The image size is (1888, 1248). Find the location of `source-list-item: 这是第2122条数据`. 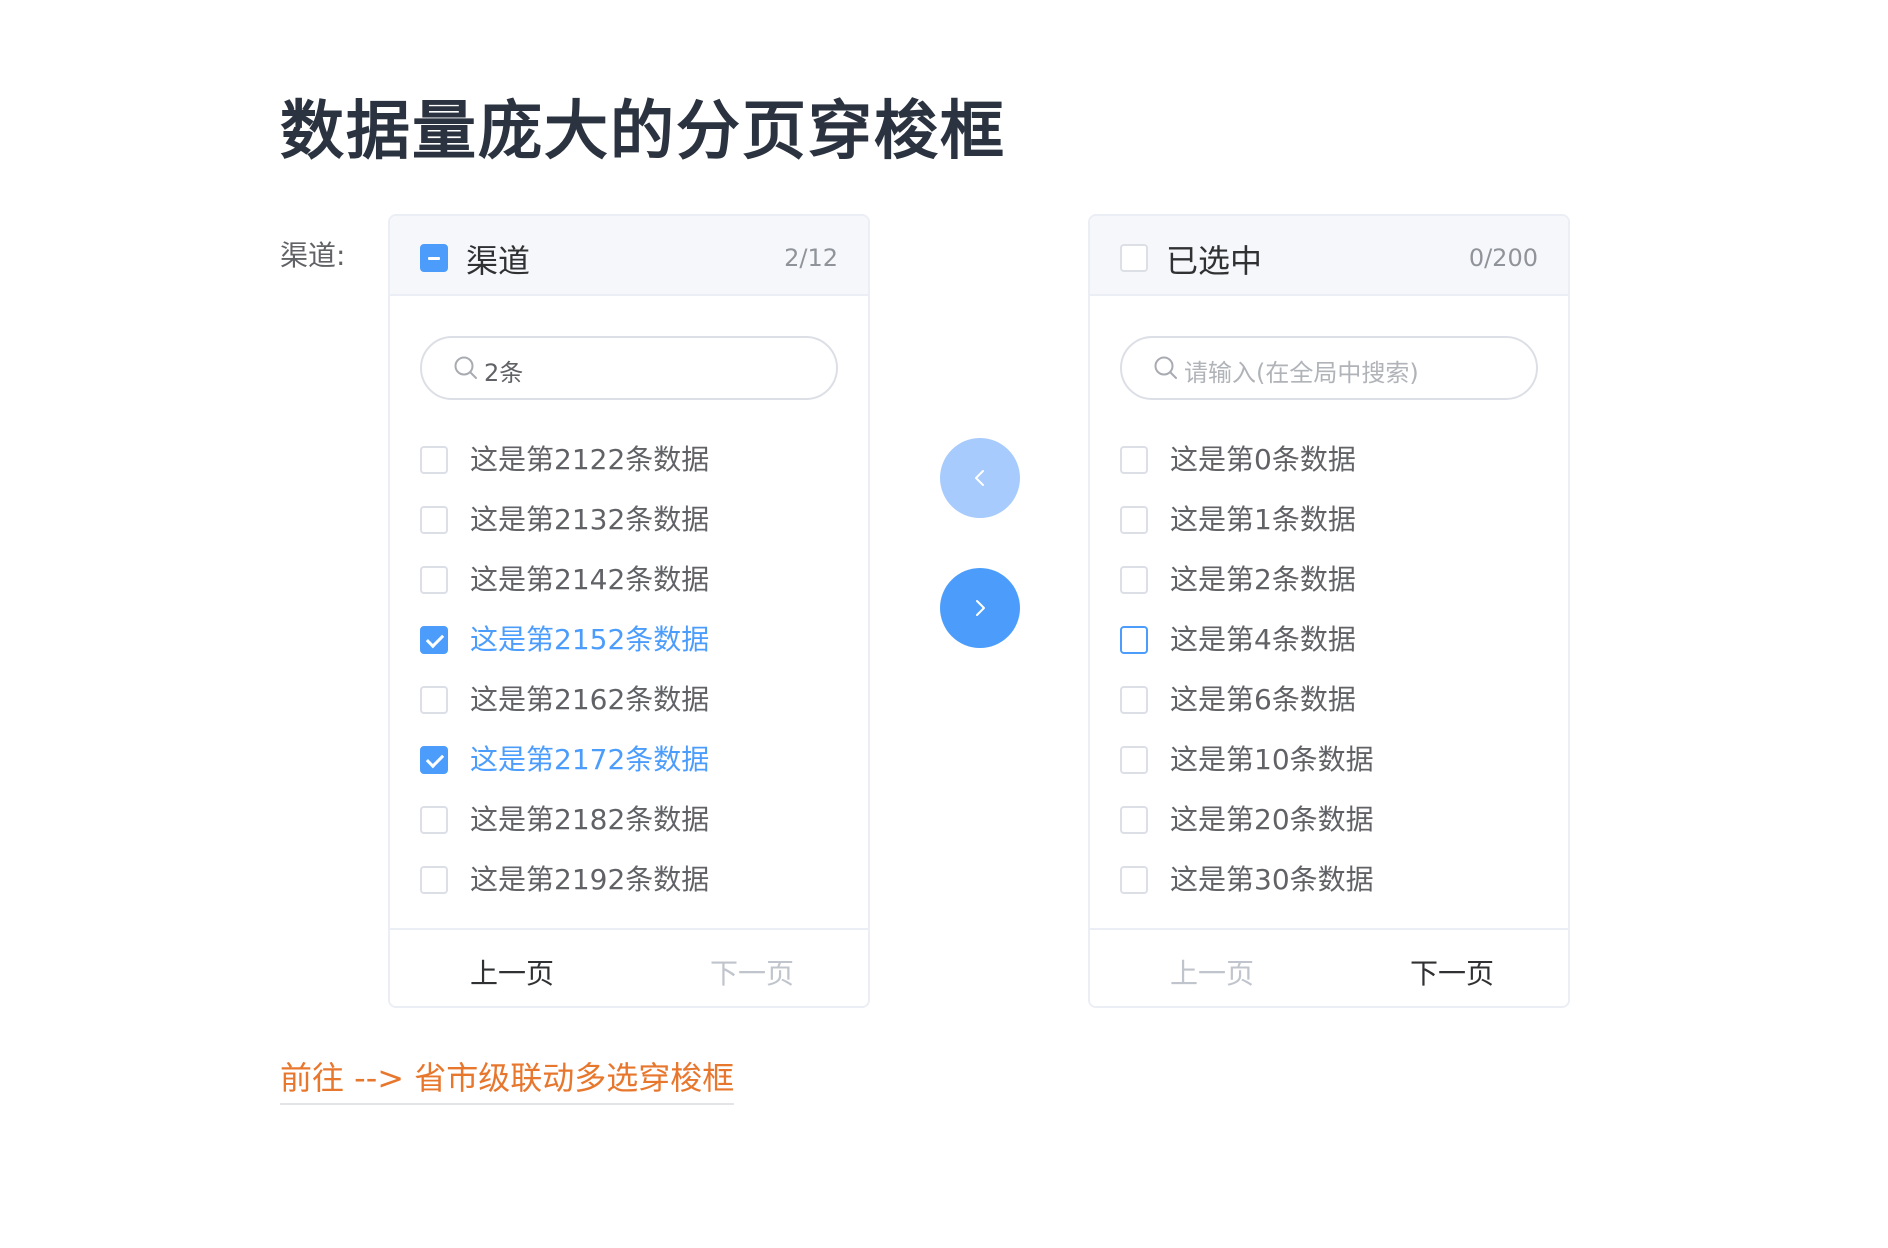

source-list-item: 这是第2122条数据 is located at coordinates (630, 460).